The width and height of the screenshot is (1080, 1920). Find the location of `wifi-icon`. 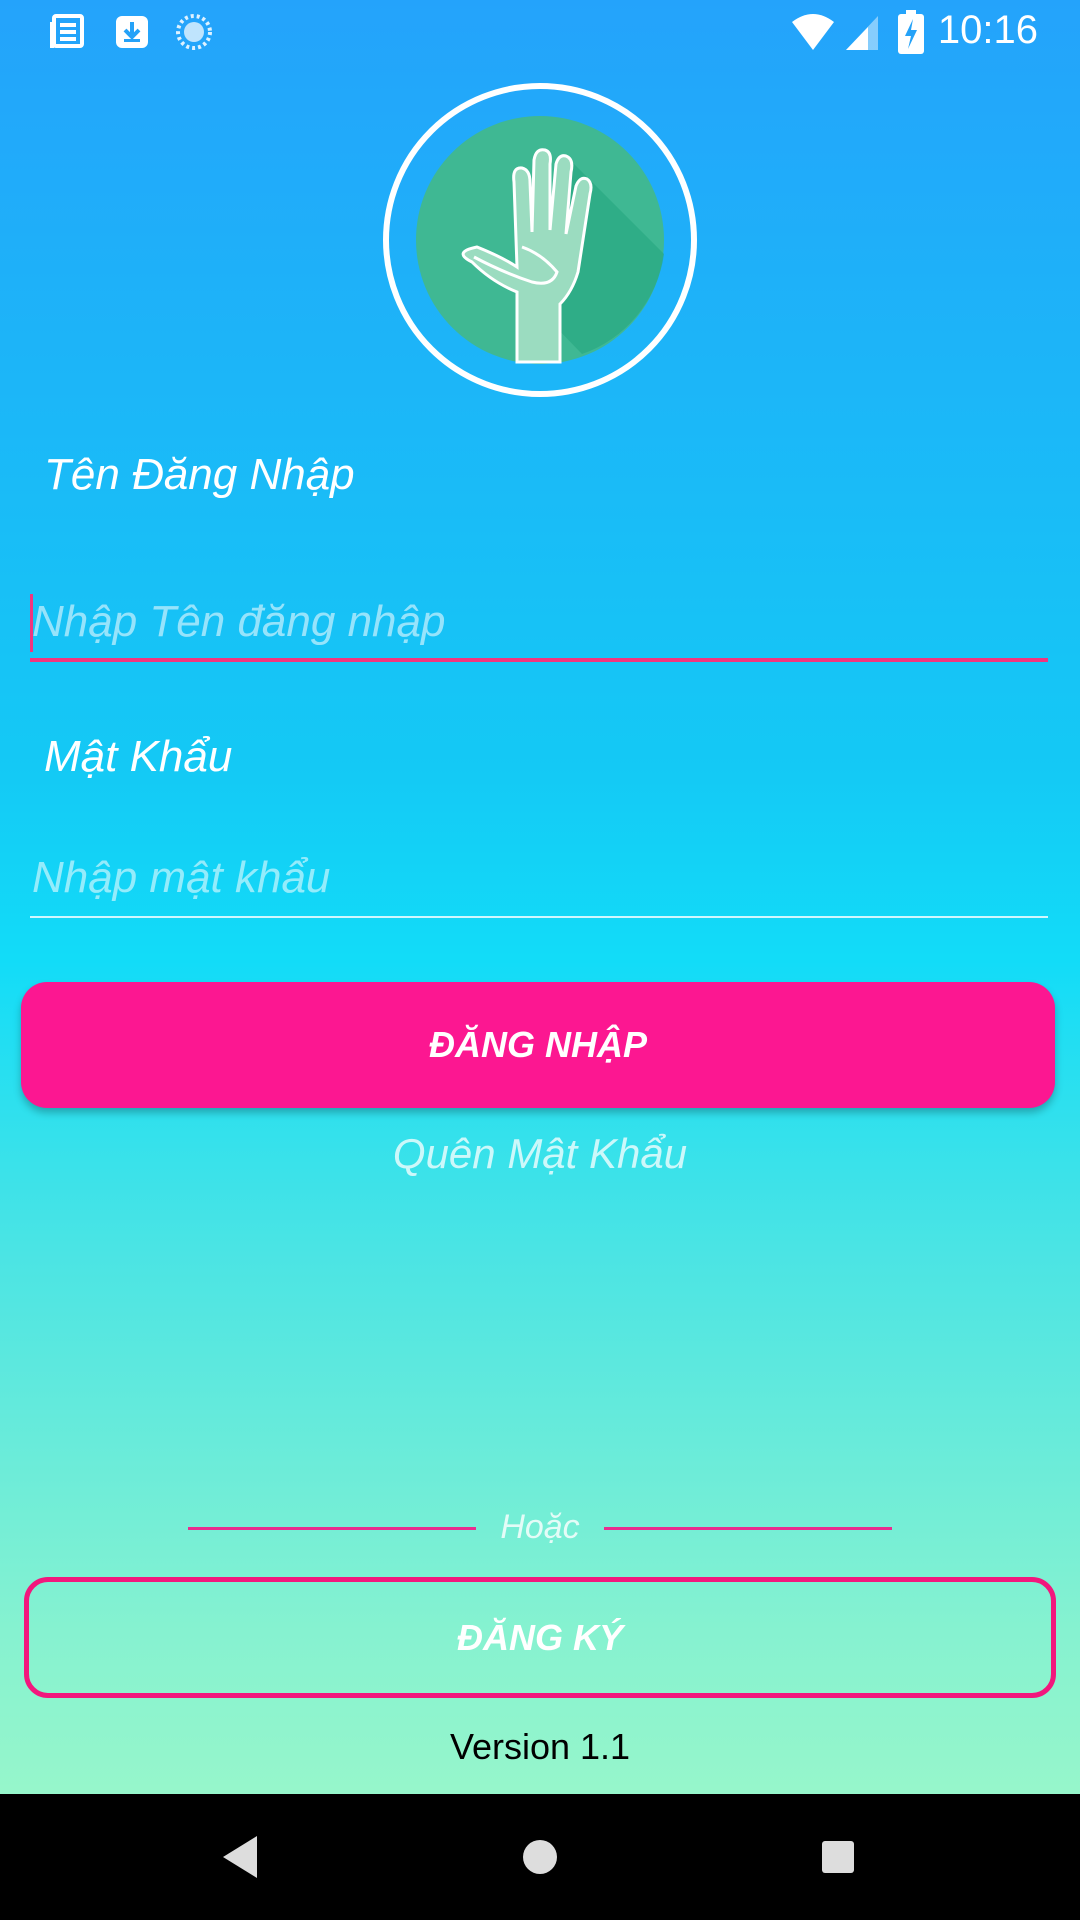

wifi-icon is located at coordinates (813, 32).